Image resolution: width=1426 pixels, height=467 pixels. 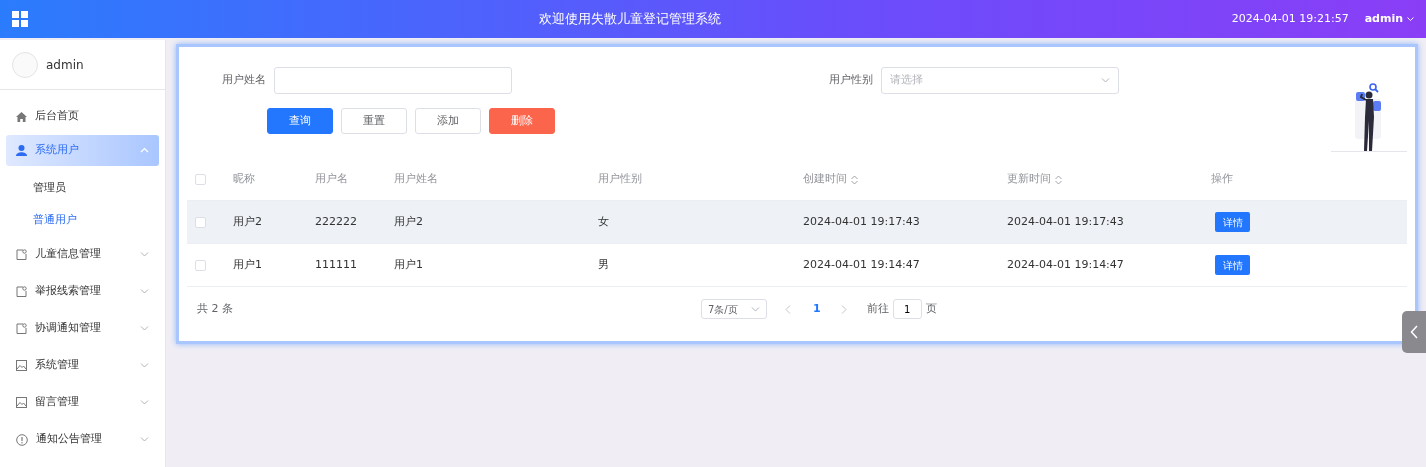 I want to click on goto-label: 前往, so click(x=877, y=308).